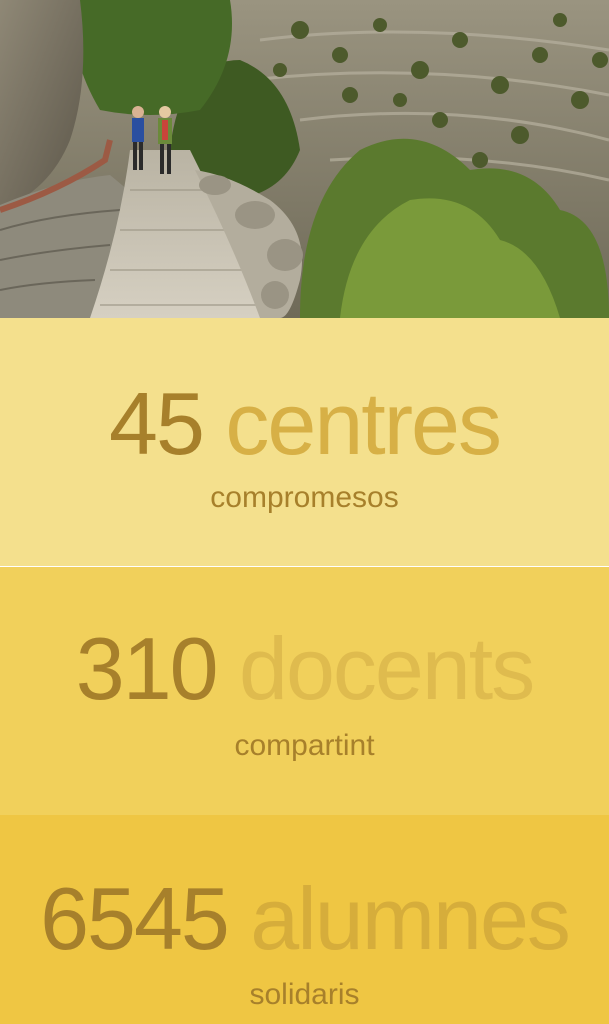 The height and width of the screenshot is (1024, 609). What do you see at coordinates (304, 994) in the screenshot?
I see `stat-caption: solidaris` at bounding box center [304, 994].